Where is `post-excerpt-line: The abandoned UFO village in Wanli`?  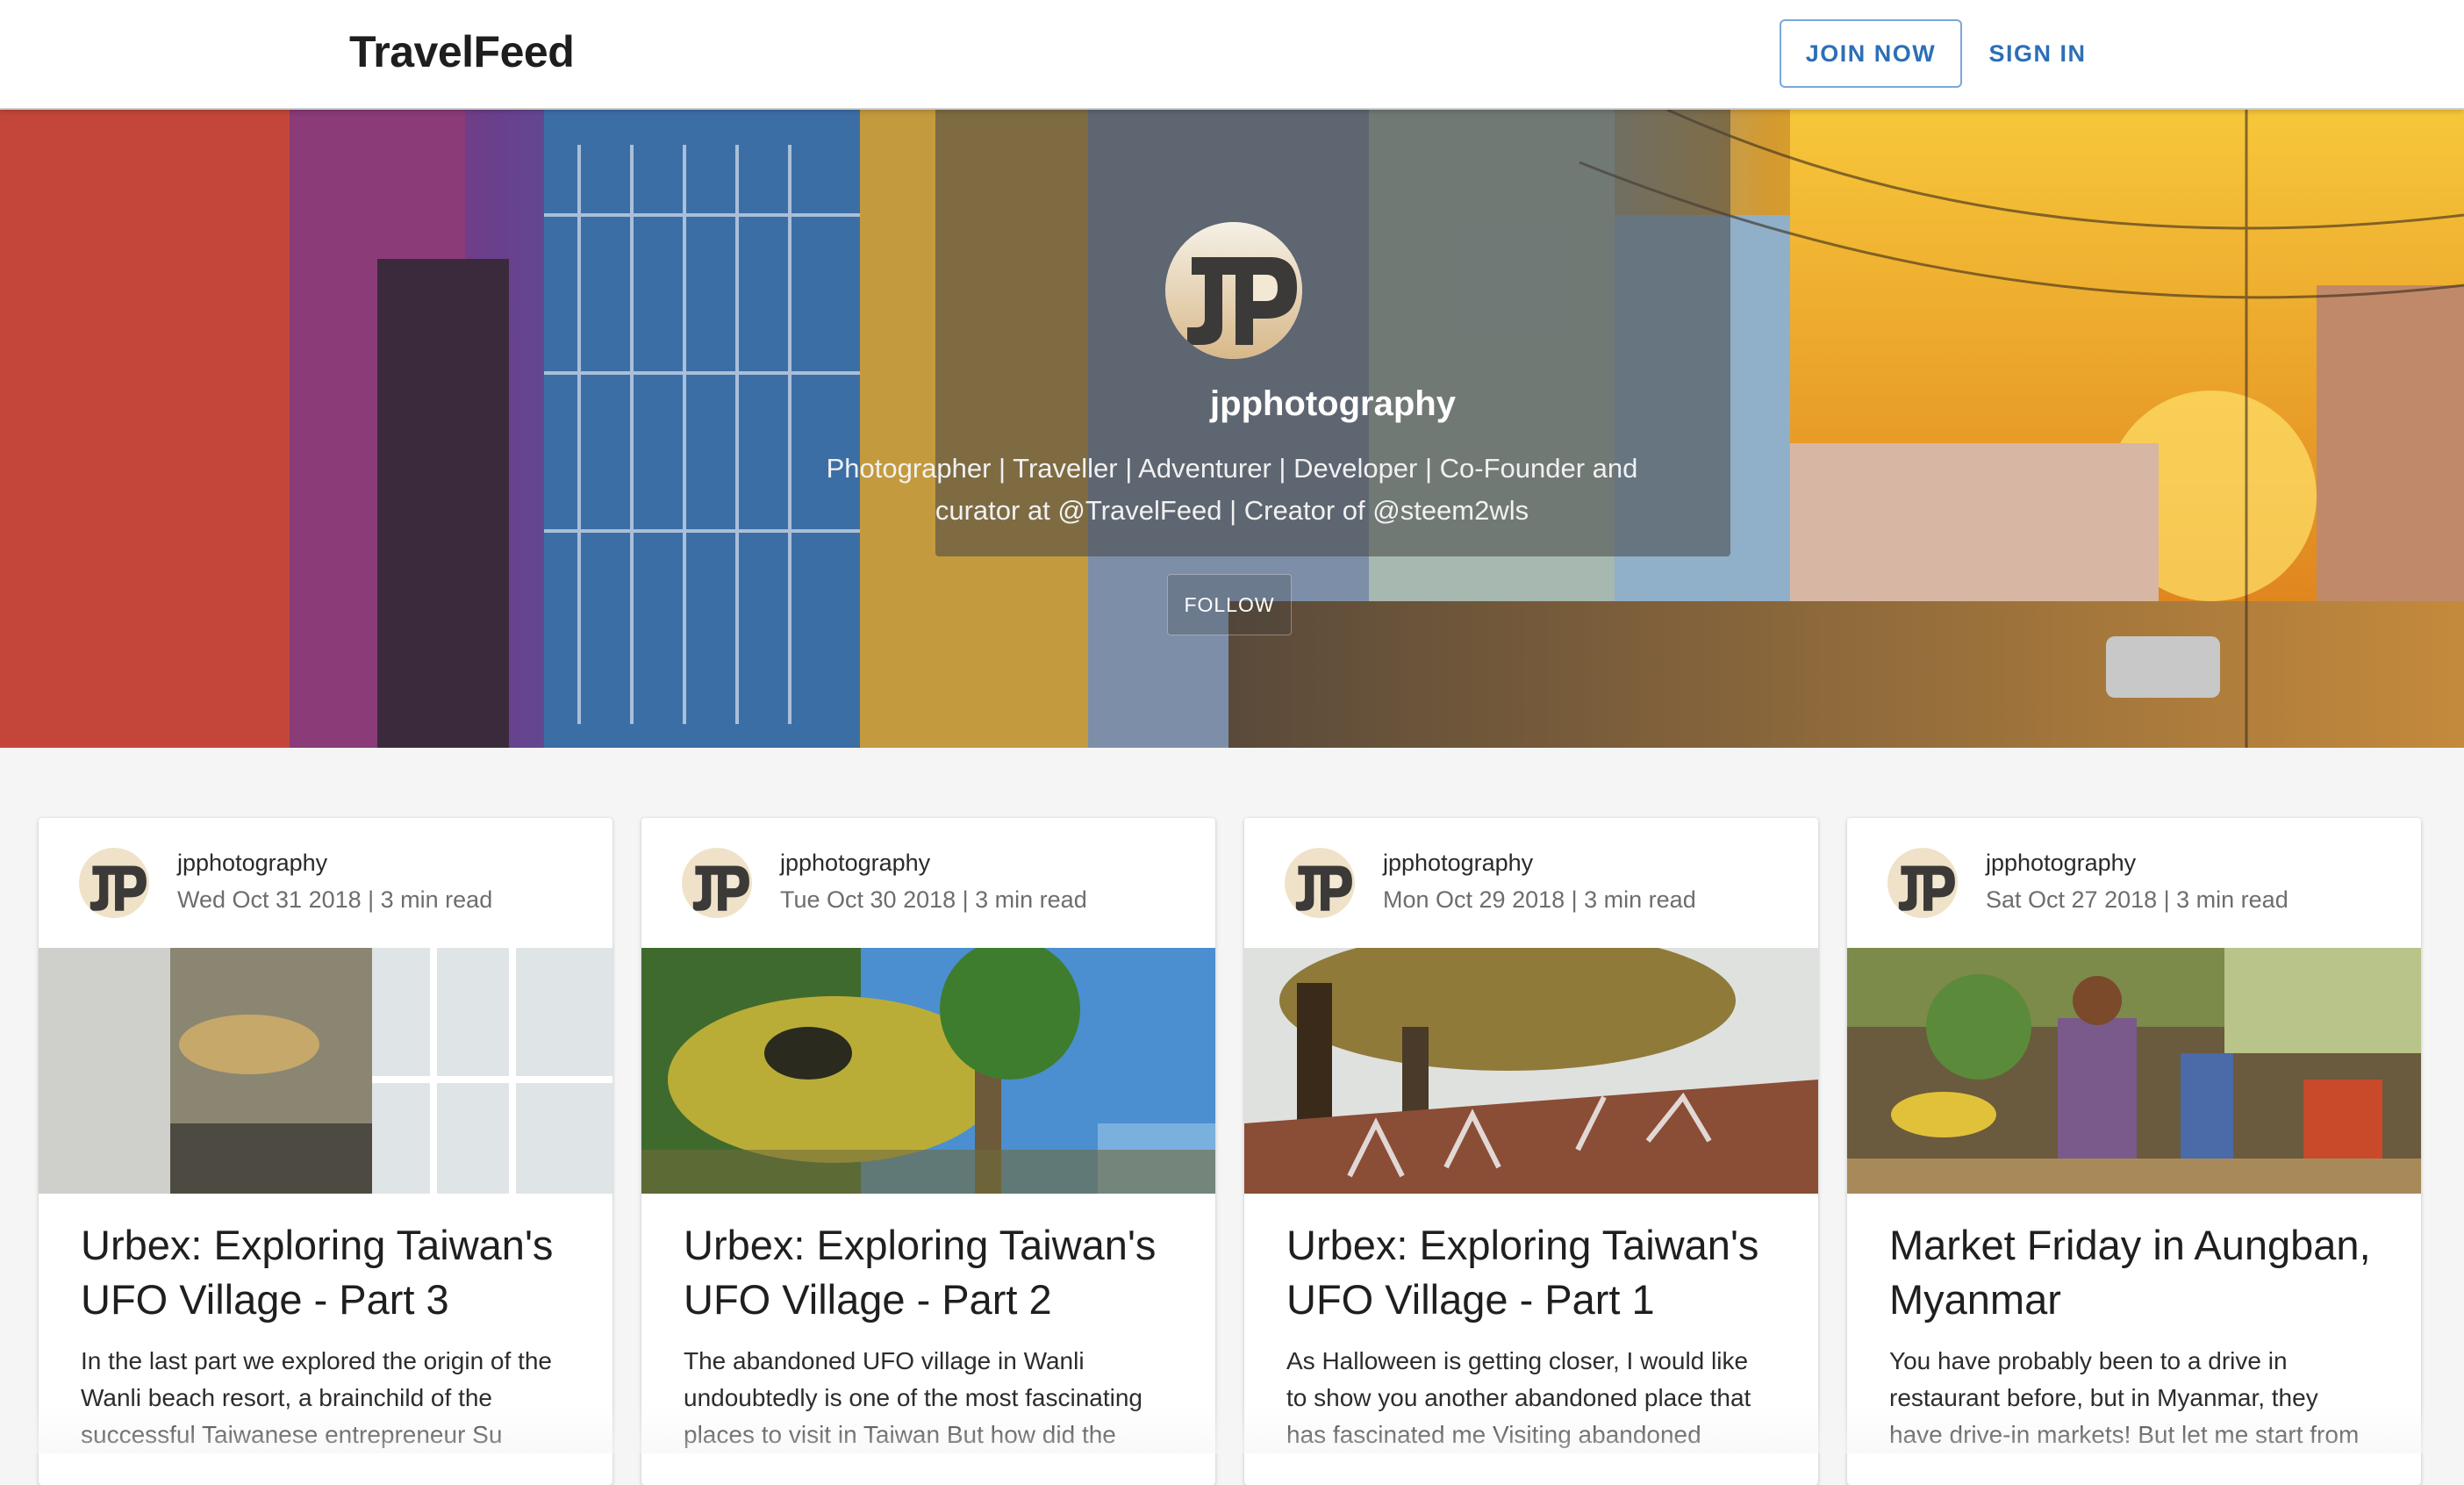 post-excerpt-line: The abandoned UFO village in Wanli is located at coordinates (884, 1360).